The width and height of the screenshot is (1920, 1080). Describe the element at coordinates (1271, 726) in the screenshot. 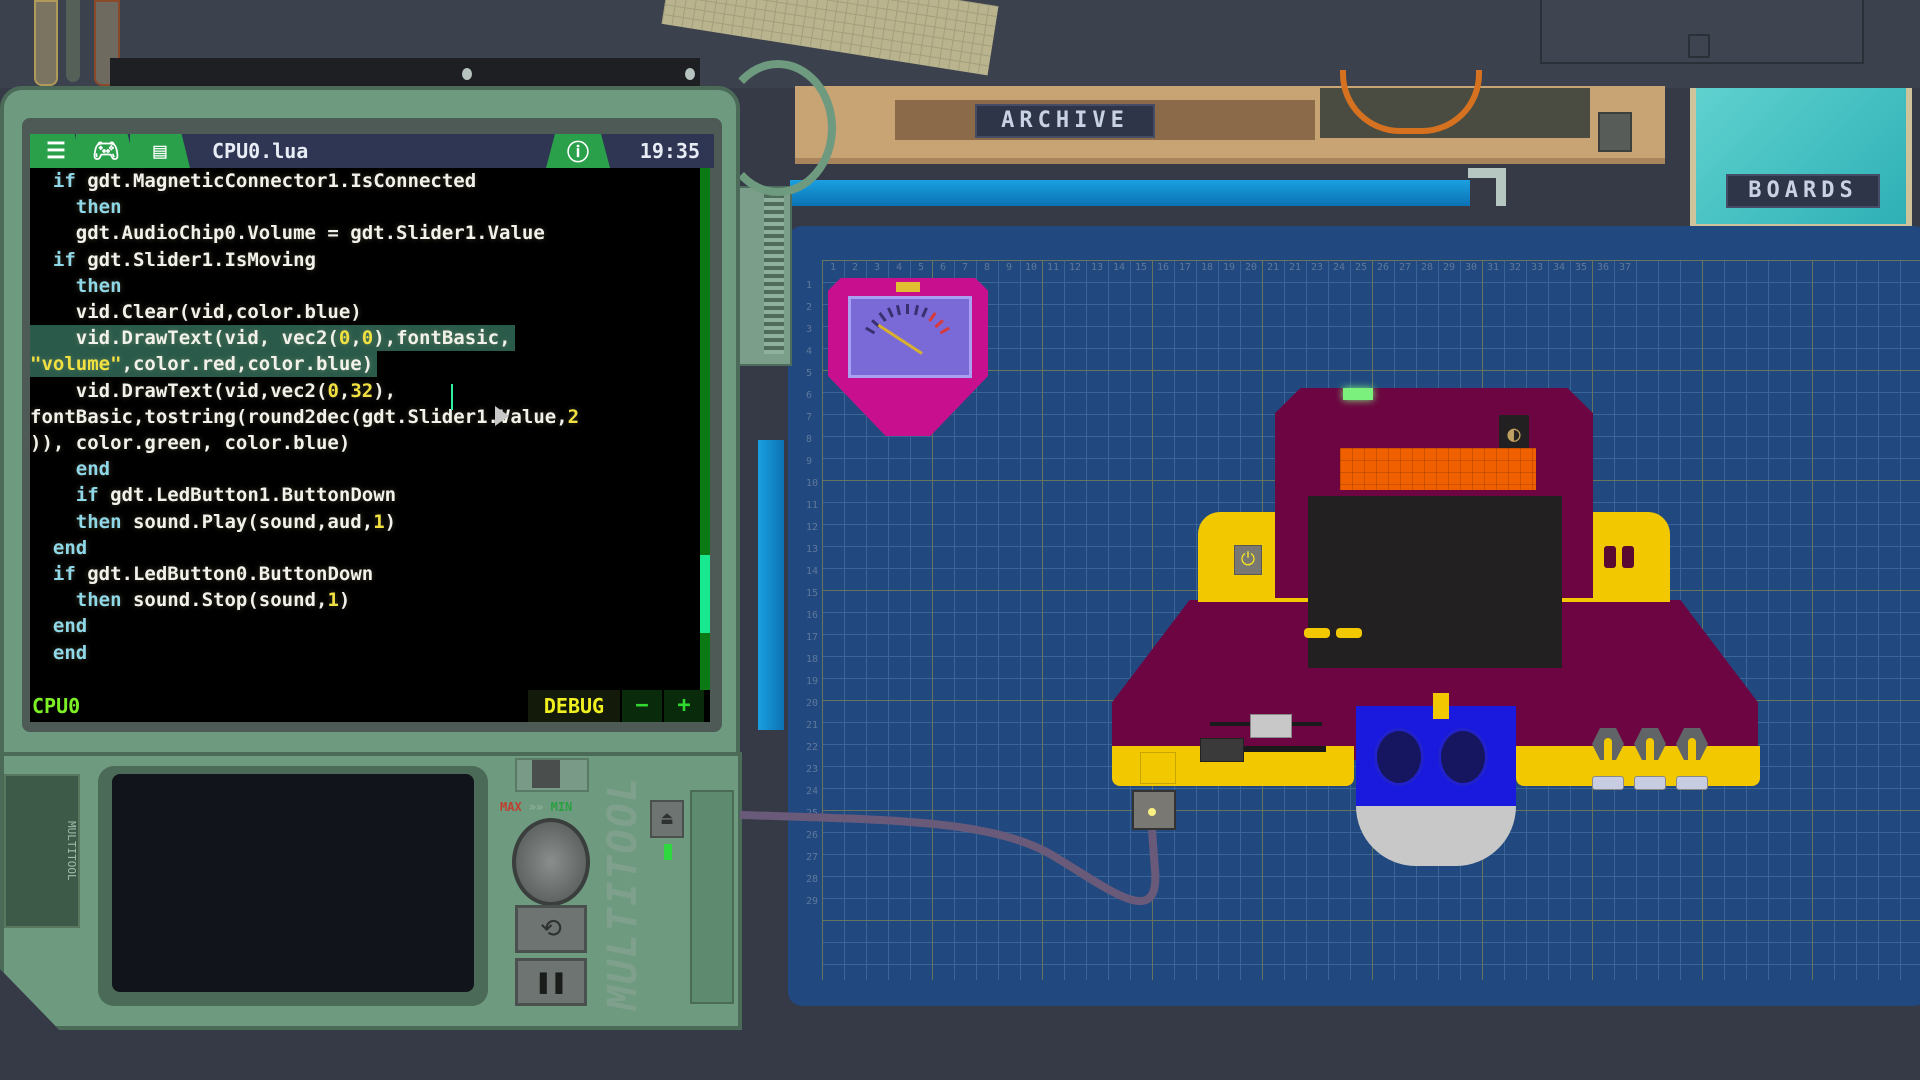

I see `slider-handle` at that location.